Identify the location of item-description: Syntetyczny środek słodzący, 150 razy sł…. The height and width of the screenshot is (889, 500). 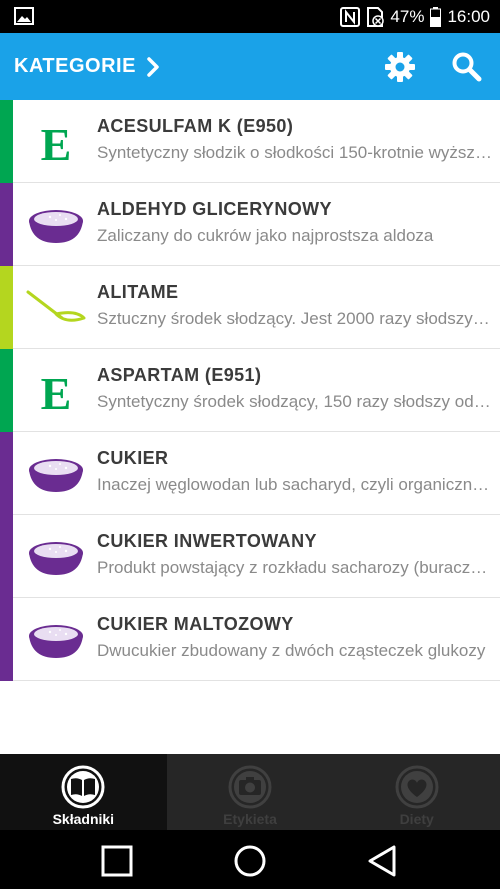
(295, 401).